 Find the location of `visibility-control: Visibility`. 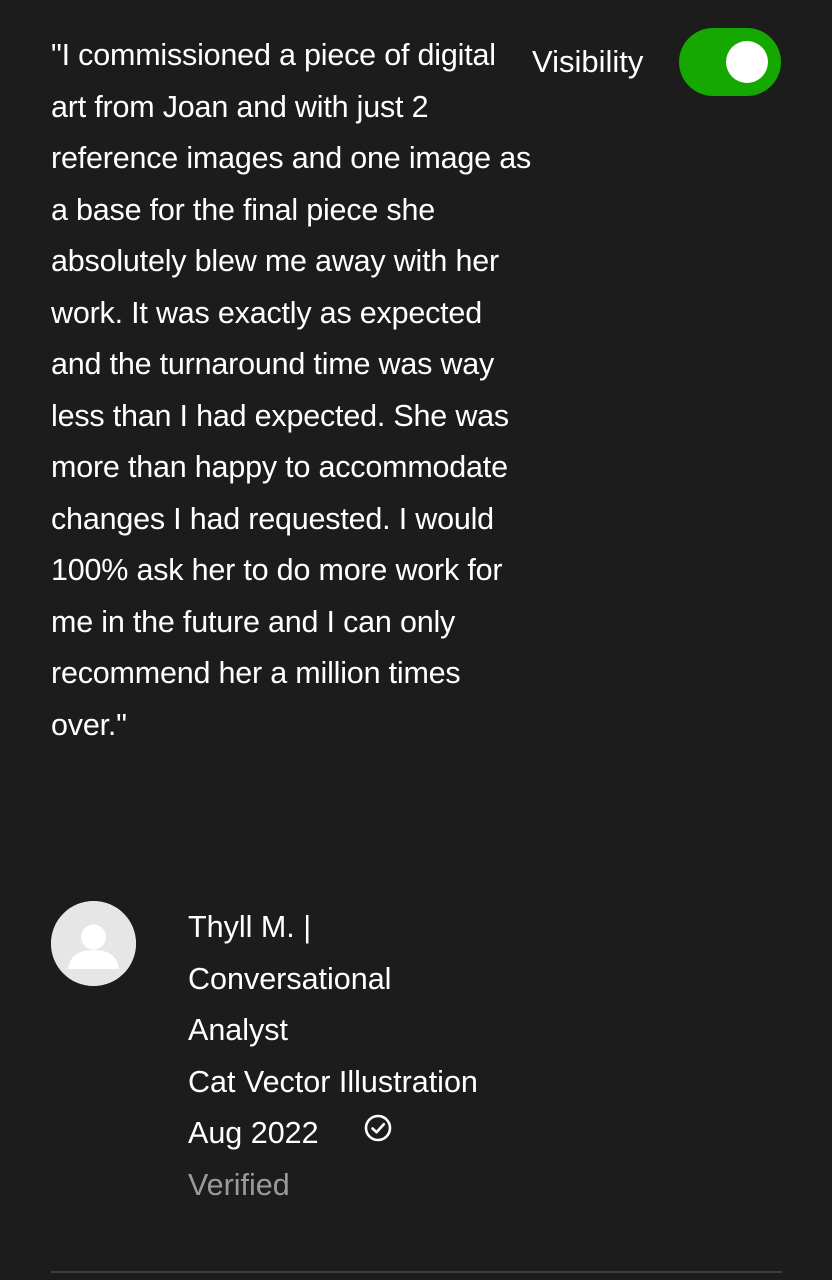

visibility-control: Visibility is located at coordinates (657, 62).